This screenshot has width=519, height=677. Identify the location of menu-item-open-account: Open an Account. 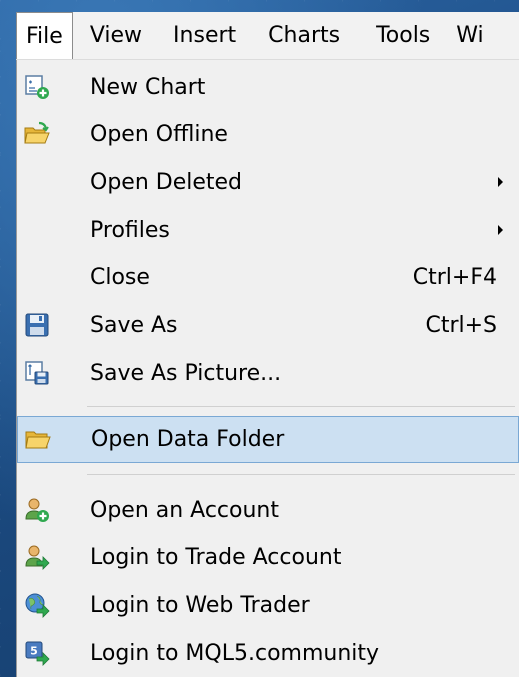
(268, 510).